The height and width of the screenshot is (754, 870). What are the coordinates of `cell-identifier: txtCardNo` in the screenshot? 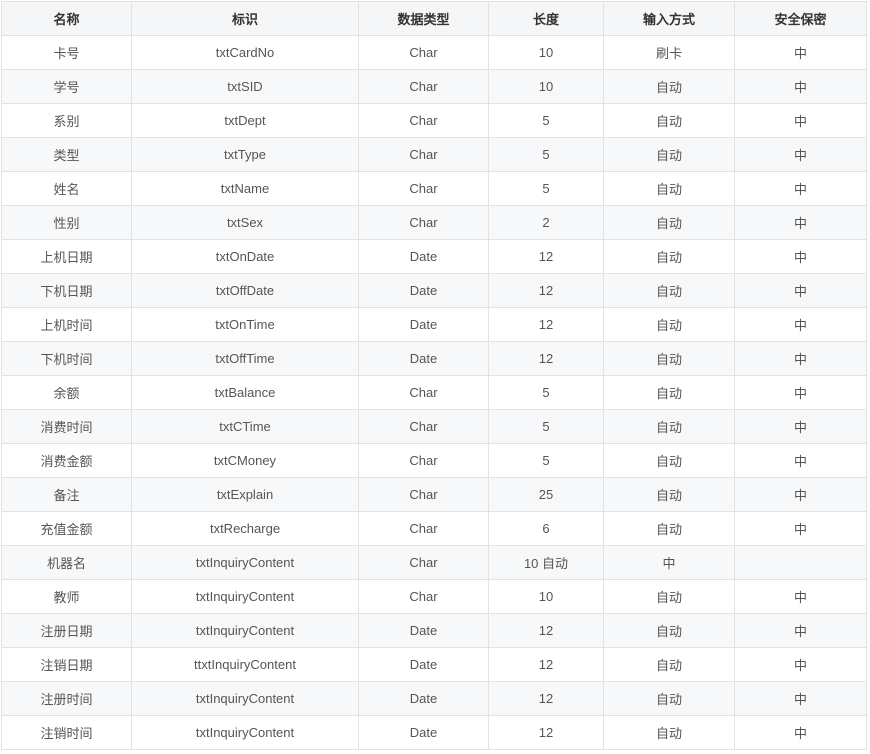 It's located at (245, 52).